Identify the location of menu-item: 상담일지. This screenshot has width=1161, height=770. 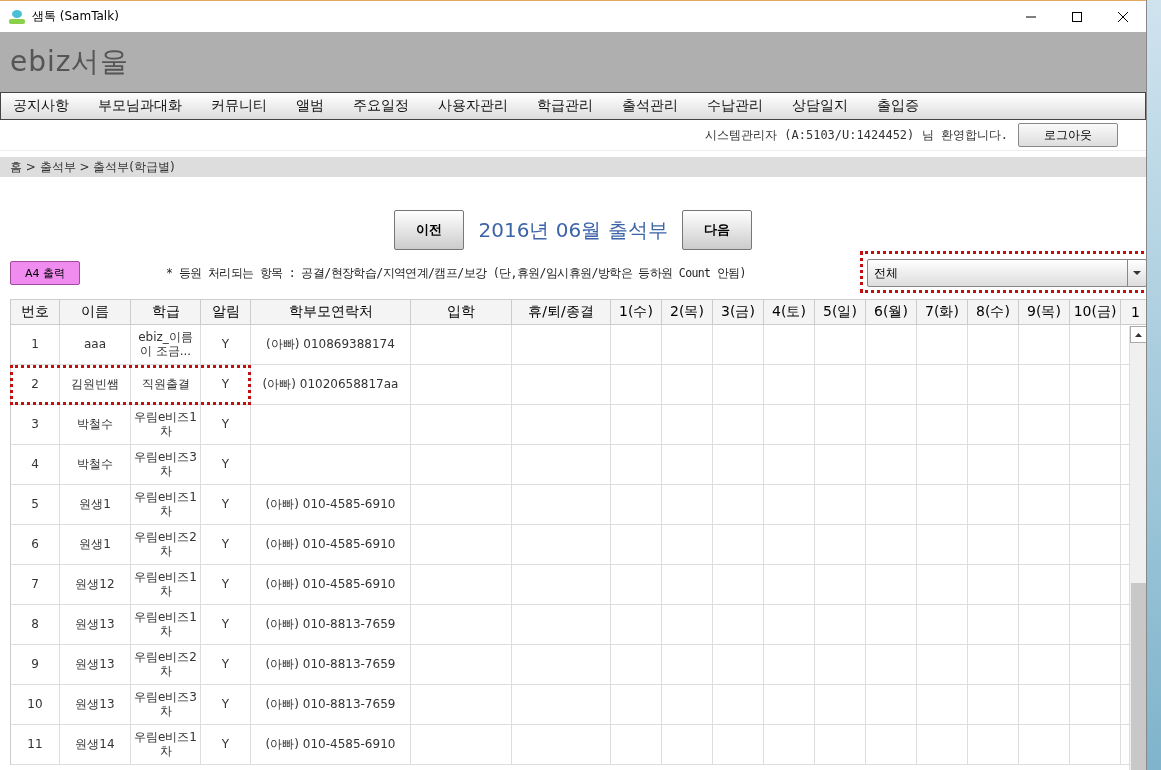
(820, 106).